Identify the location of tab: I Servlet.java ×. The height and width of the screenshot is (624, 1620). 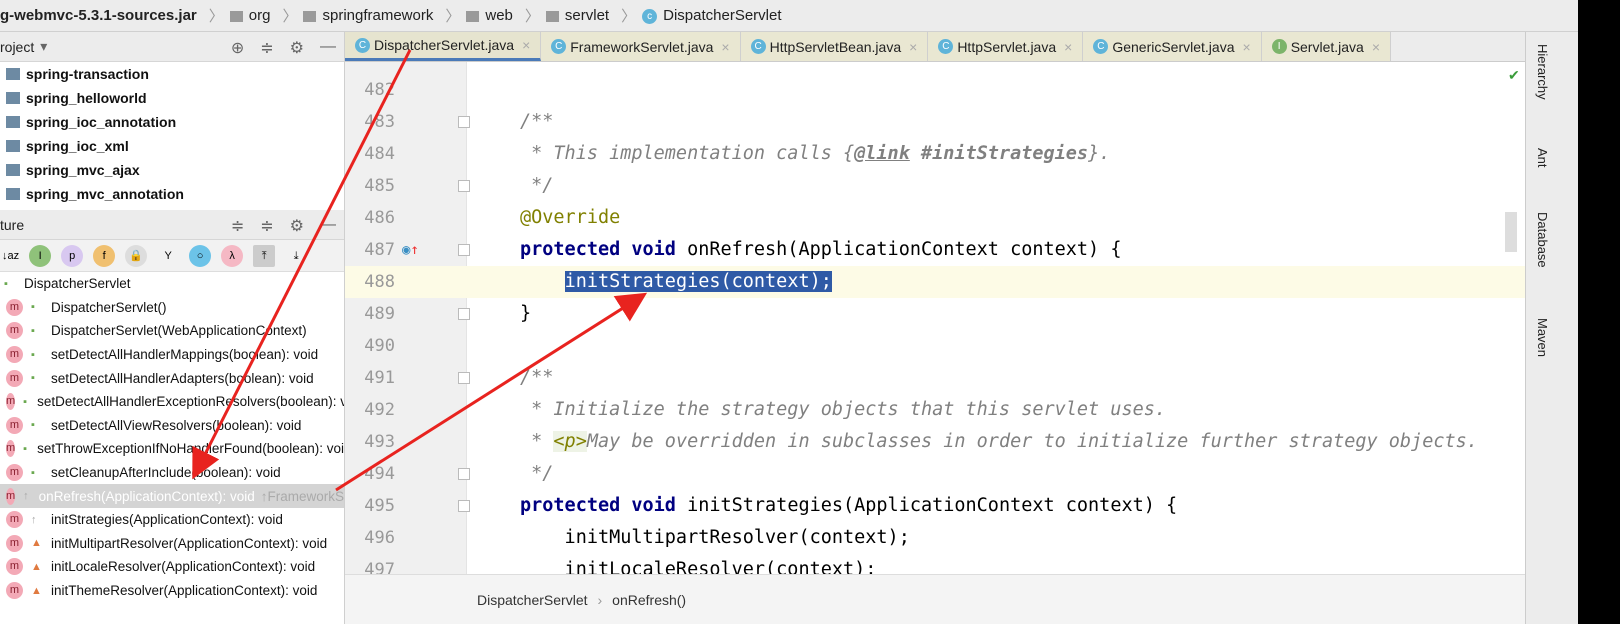
(1326, 46).